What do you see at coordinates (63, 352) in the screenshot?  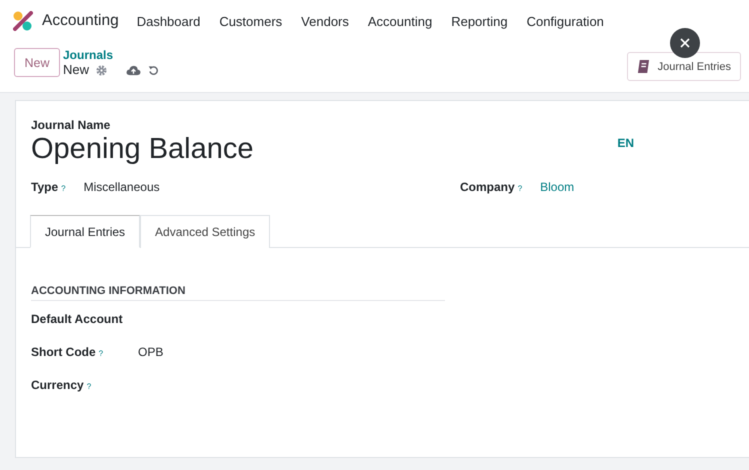 I see `field-label: Short Code` at bounding box center [63, 352].